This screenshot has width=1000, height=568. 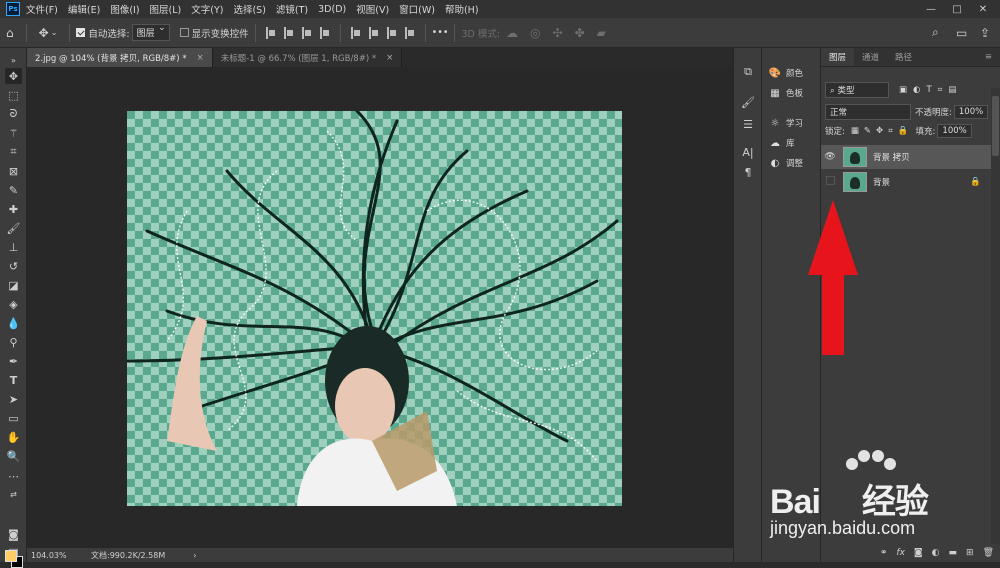 I want to click on workspace-icon: ▭, so click(x=961, y=33).